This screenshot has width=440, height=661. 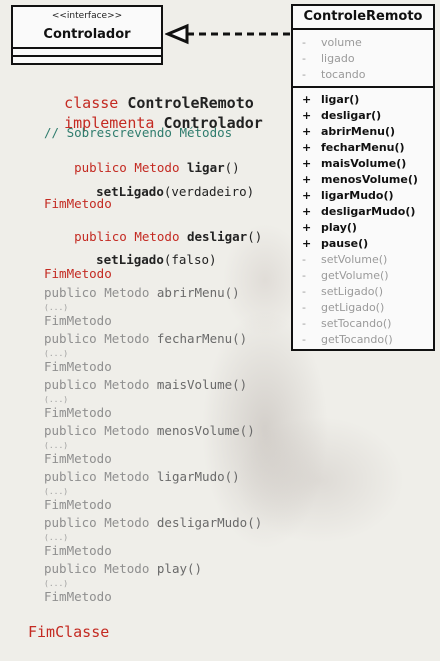 I want to click on method-name: menosVolume(), so click(x=369, y=179).